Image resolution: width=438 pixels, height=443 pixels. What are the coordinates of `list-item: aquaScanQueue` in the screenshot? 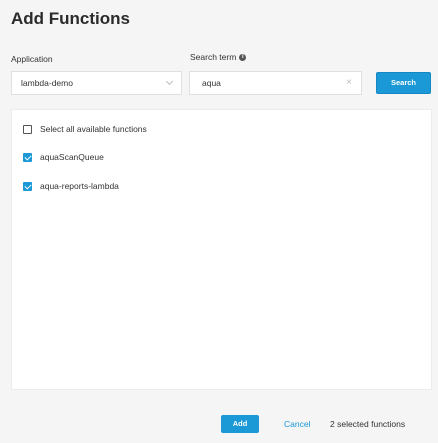 It's located at (63, 157).